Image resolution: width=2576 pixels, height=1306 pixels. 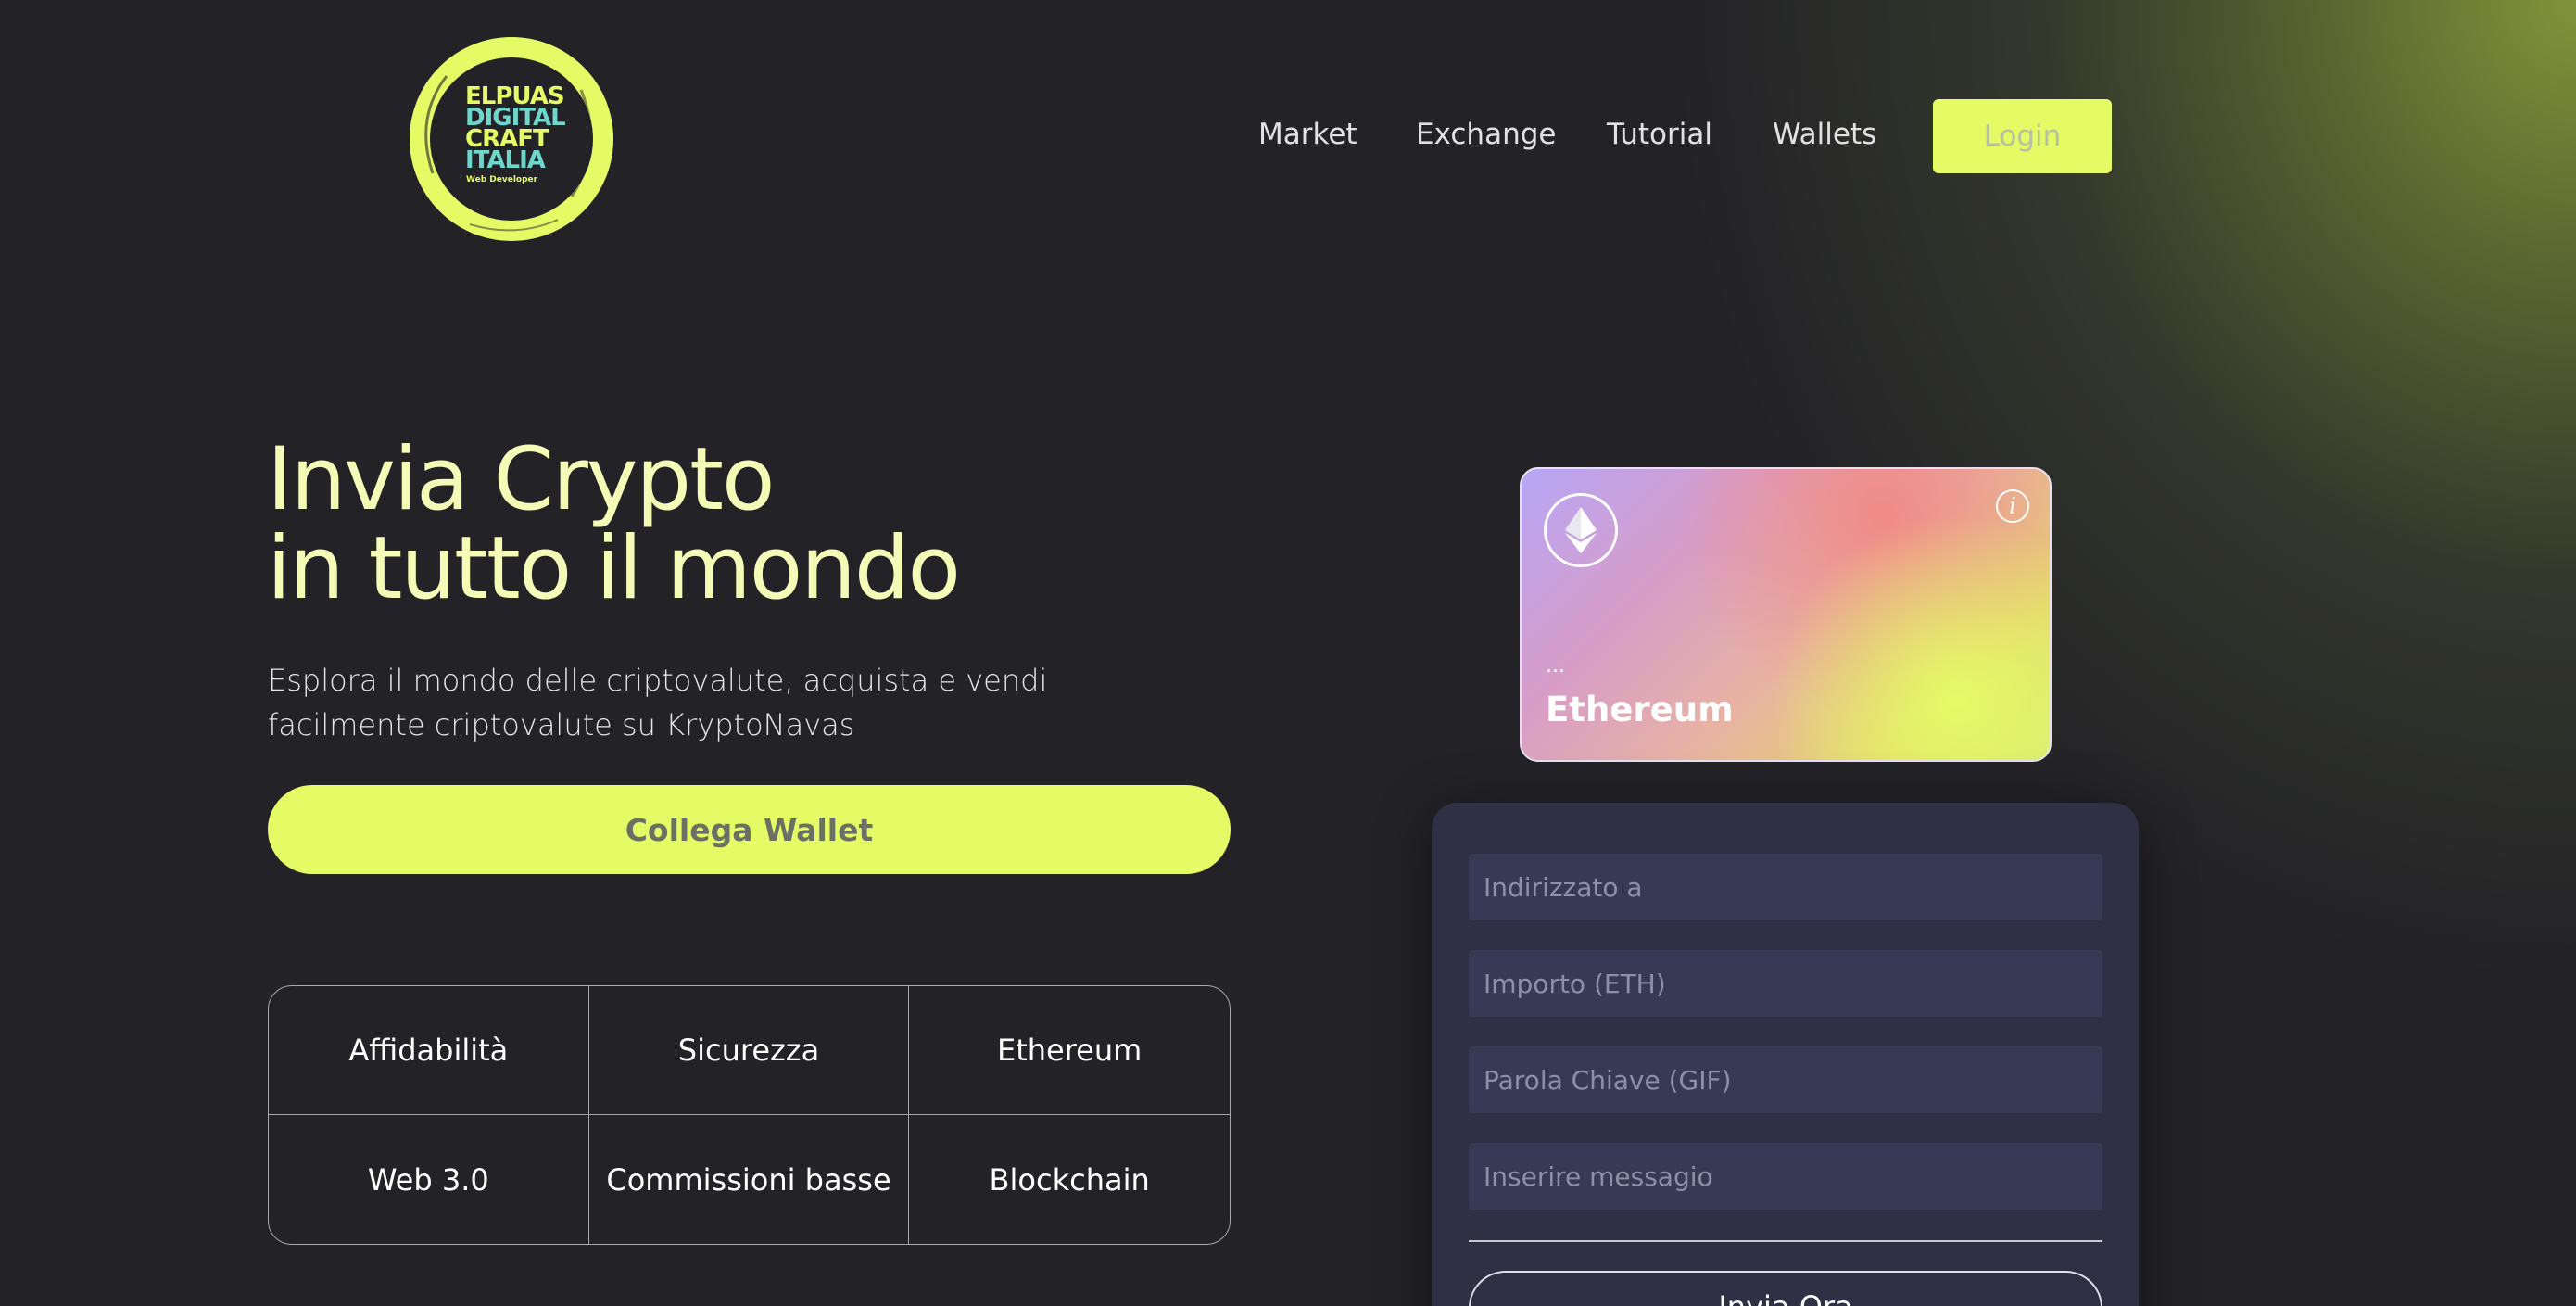 I want to click on ethereum-card: i ... Ethereum, so click(x=1786, y=614).